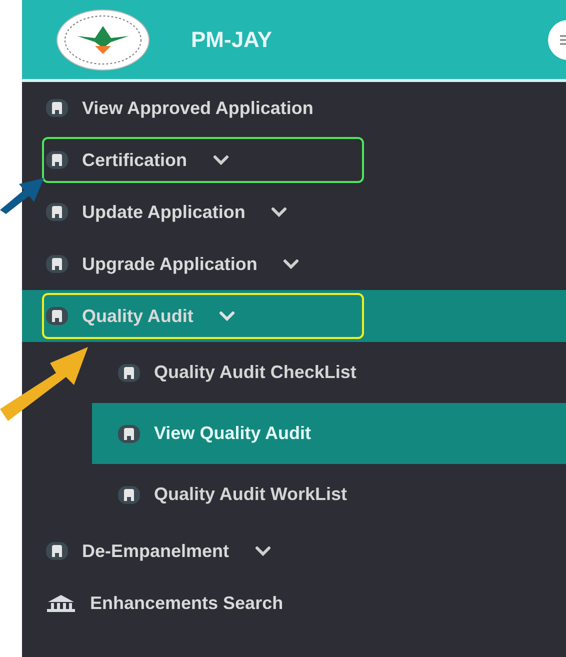 The image size is (566, 657). I want to click on menu-label: Update Application, so click(164, 212).